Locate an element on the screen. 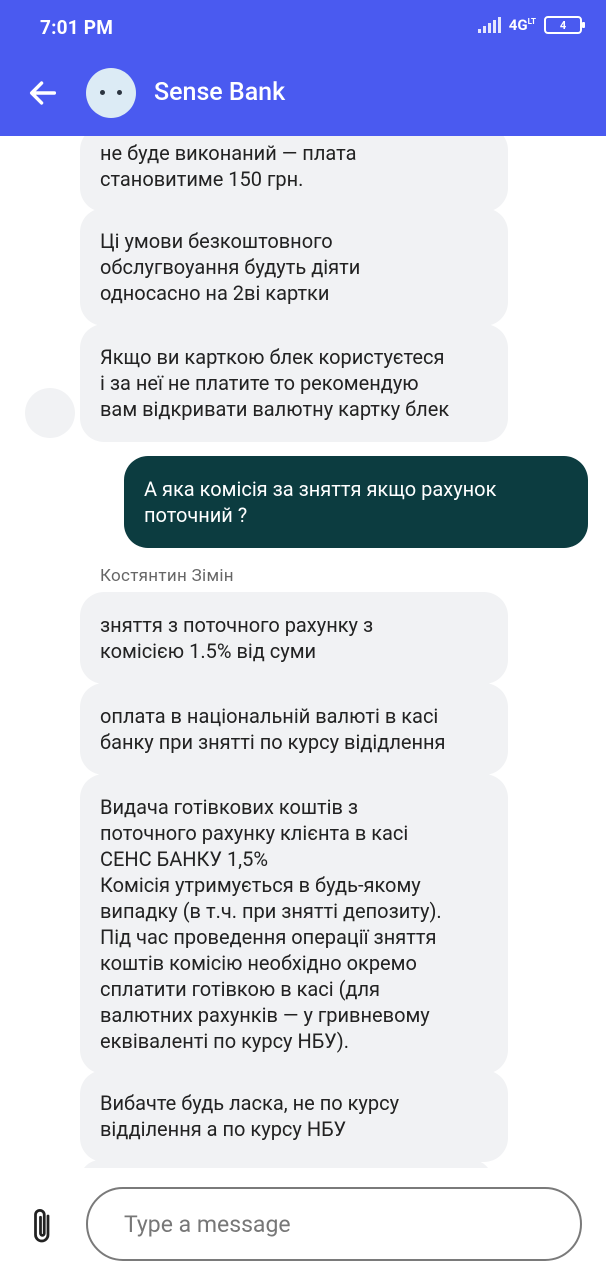  signal-icon is located at coordinates (489, 25).